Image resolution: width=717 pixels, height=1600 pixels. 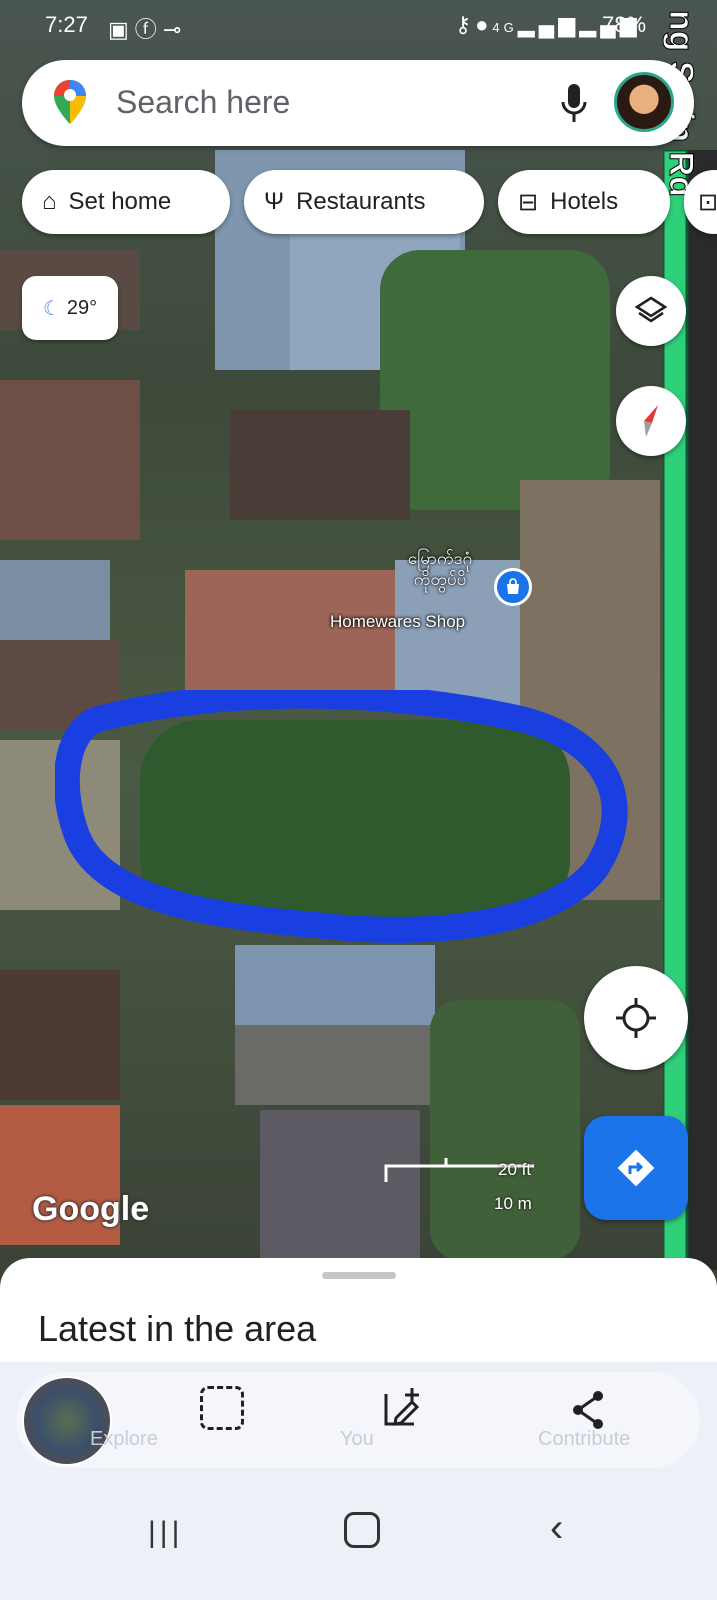 I want to click on home-button-icon, so click(x=362, y=1530).